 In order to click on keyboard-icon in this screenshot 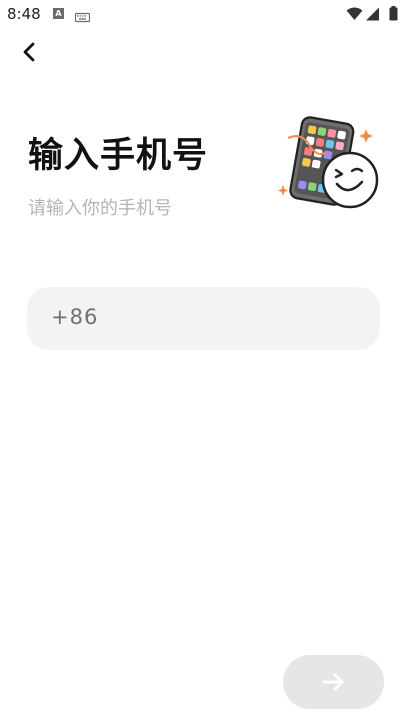, I will do `click(82, 17)`.